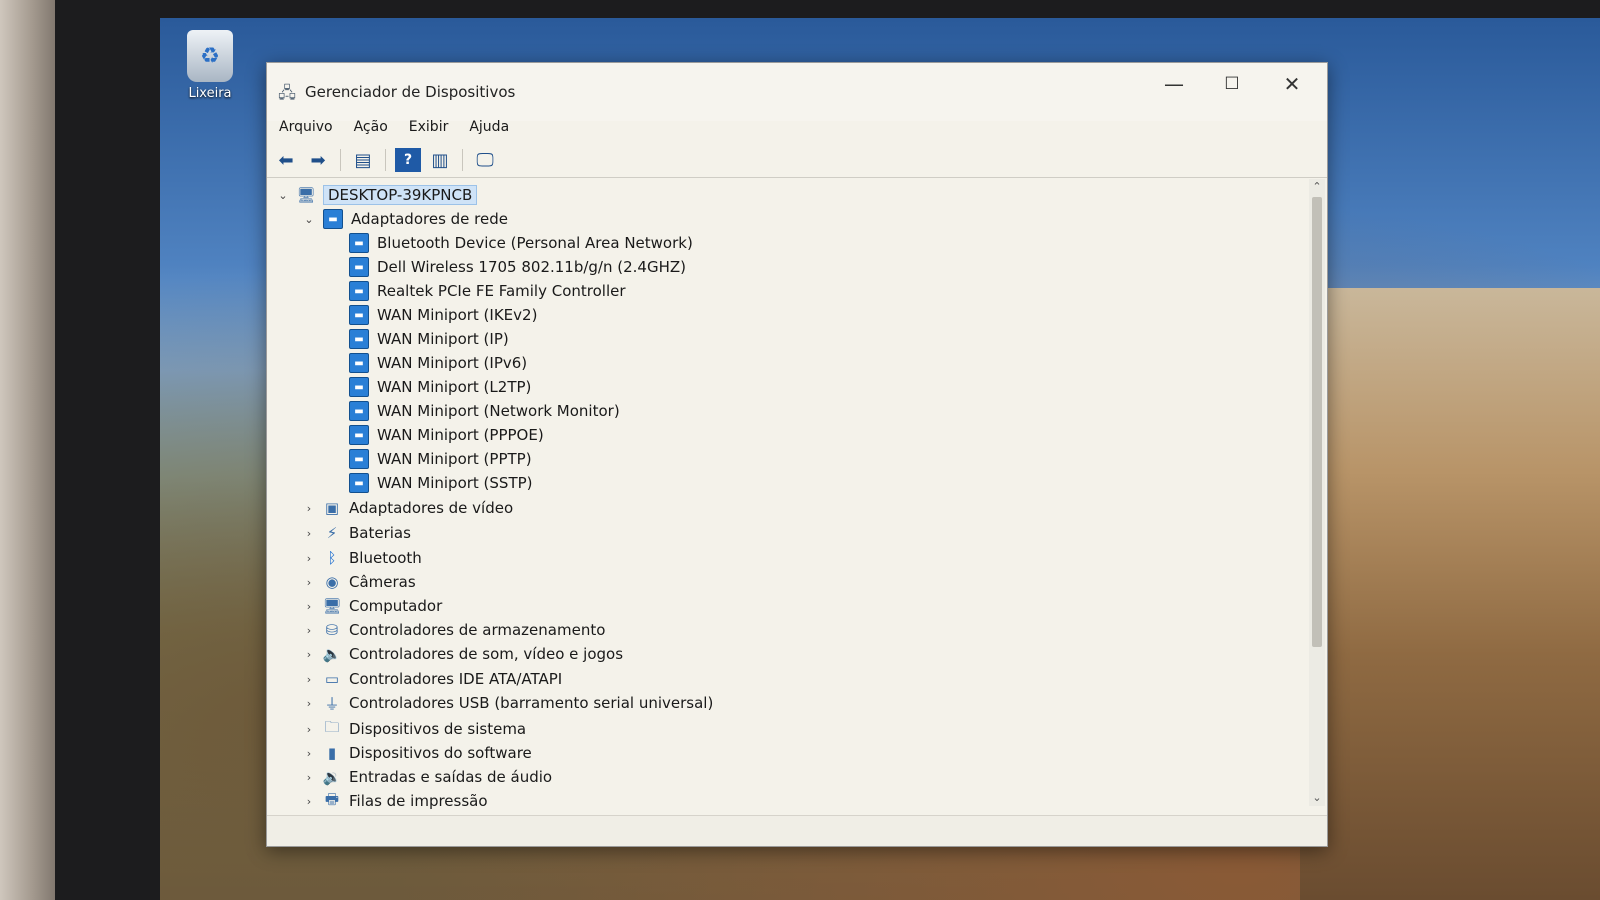 The image size is (1600, 900). What do you see at coordinates (332, 777) in the screenshot?
I see `audio-io-icon: 🔉` at bounding box center [332, 777].